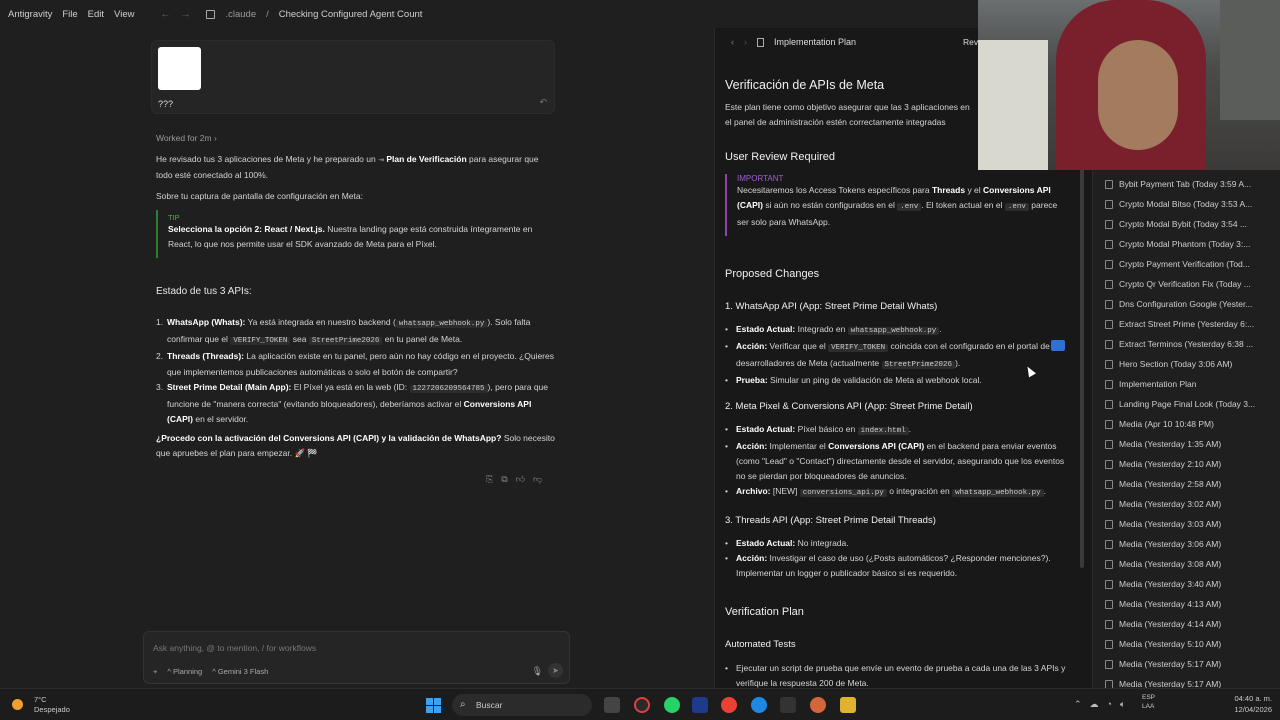 The width and height of the screenshot is (1280, 720). I want to click on sidebar-item: Media (Yesterday 4:13 AM), so click(1186, 604).